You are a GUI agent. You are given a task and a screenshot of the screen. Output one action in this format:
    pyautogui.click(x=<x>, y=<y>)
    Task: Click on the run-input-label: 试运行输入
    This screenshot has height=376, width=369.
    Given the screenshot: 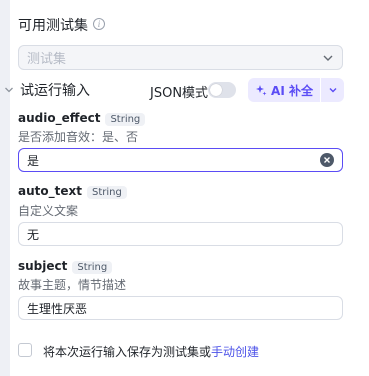 What is the action you would take?
    pyautogui.click(x=55, y=91)
    